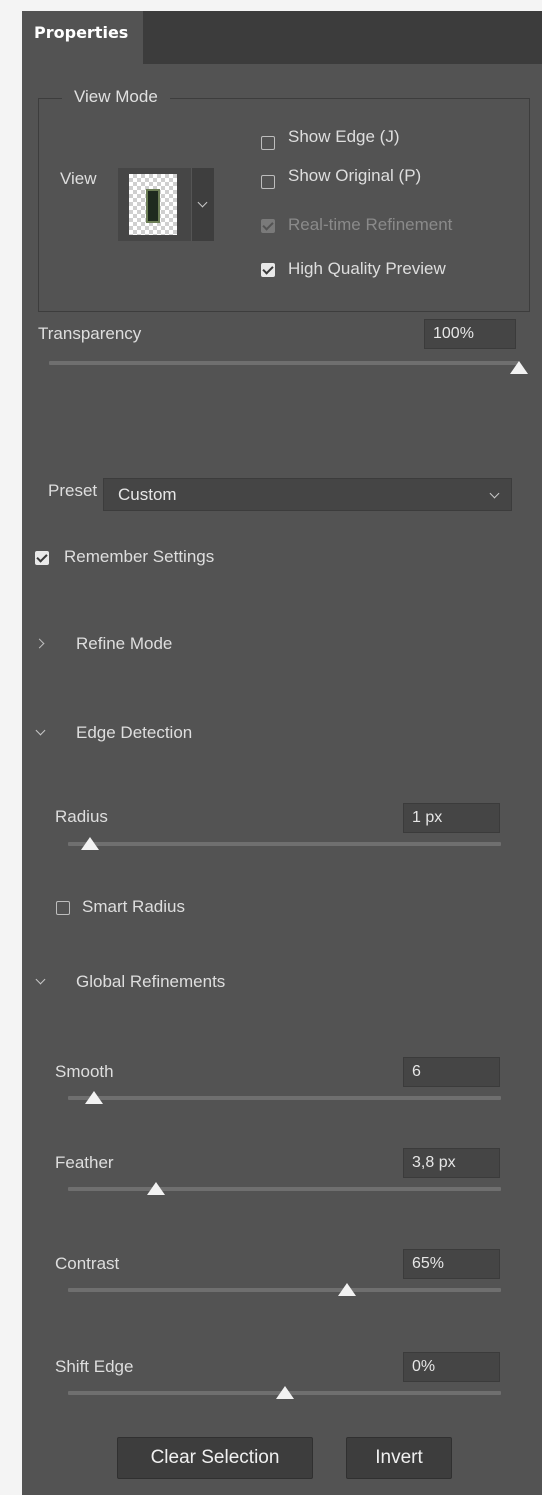 The height and width of the screenshot is (1495, 542). I want to click on chevron-right-icon, so click(39, 643).